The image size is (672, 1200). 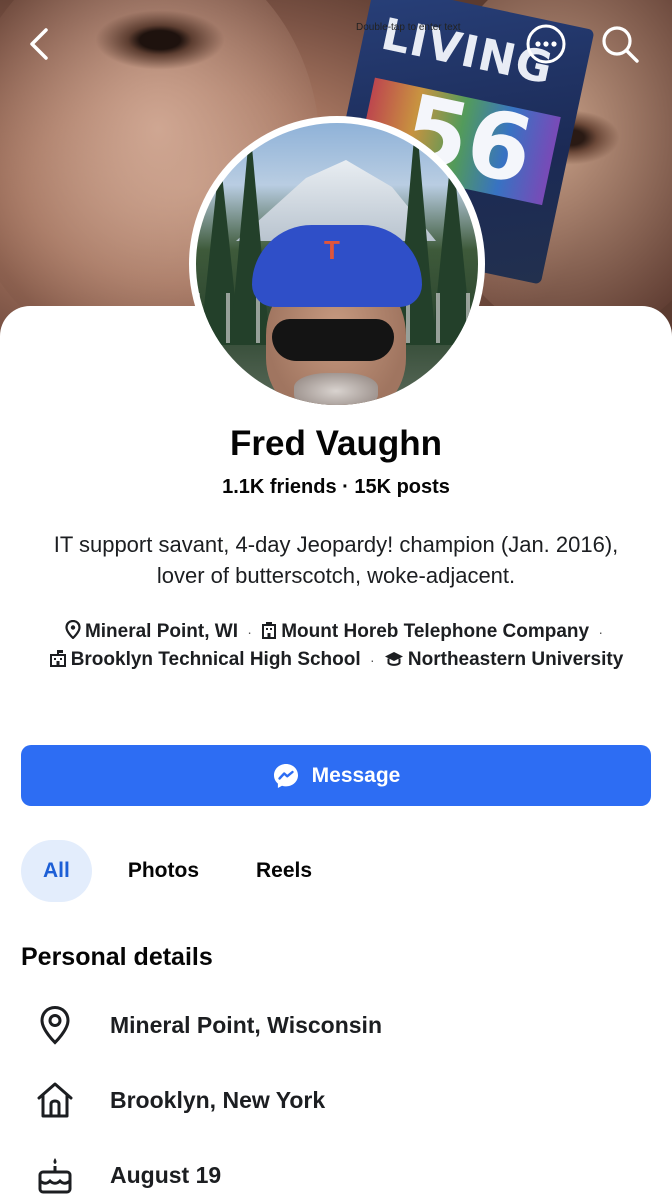 I want to click on meta-high-school: Brooklyn Technical High School, so click(x=207, y=659).